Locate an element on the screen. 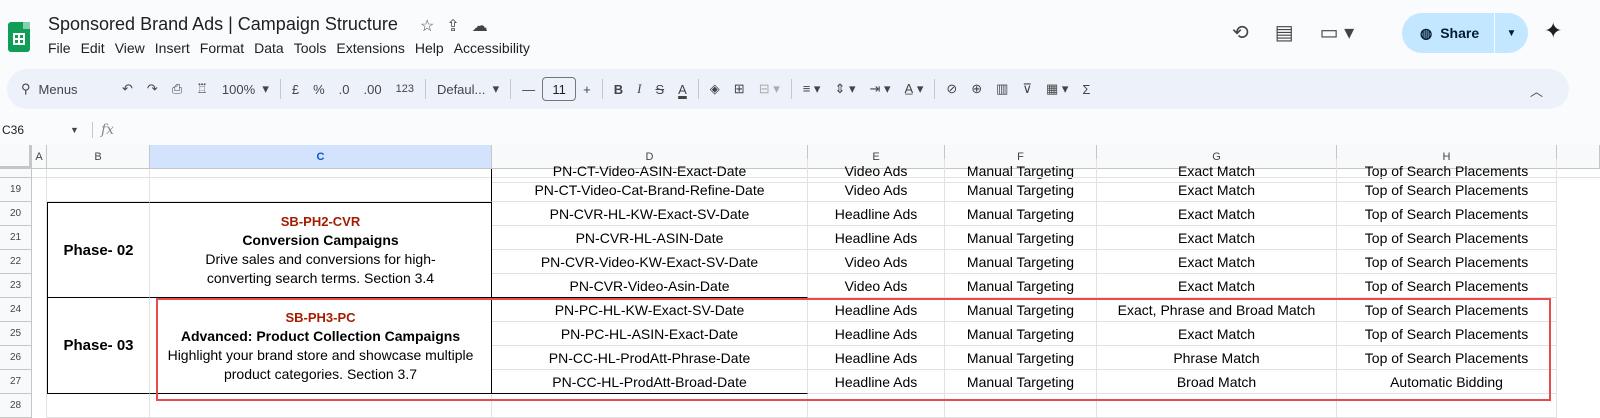 Image resolution: width=1600 pixels, height=418 pixels. cell-match-type: Phrase Match is located at coordinates (1217, 358).